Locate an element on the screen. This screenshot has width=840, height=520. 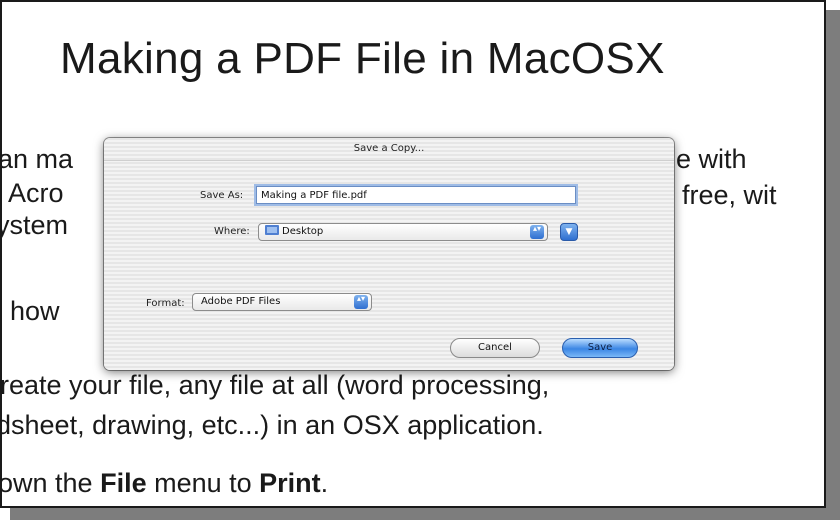
menu-name-file: File is located at coordinates (123, 483).